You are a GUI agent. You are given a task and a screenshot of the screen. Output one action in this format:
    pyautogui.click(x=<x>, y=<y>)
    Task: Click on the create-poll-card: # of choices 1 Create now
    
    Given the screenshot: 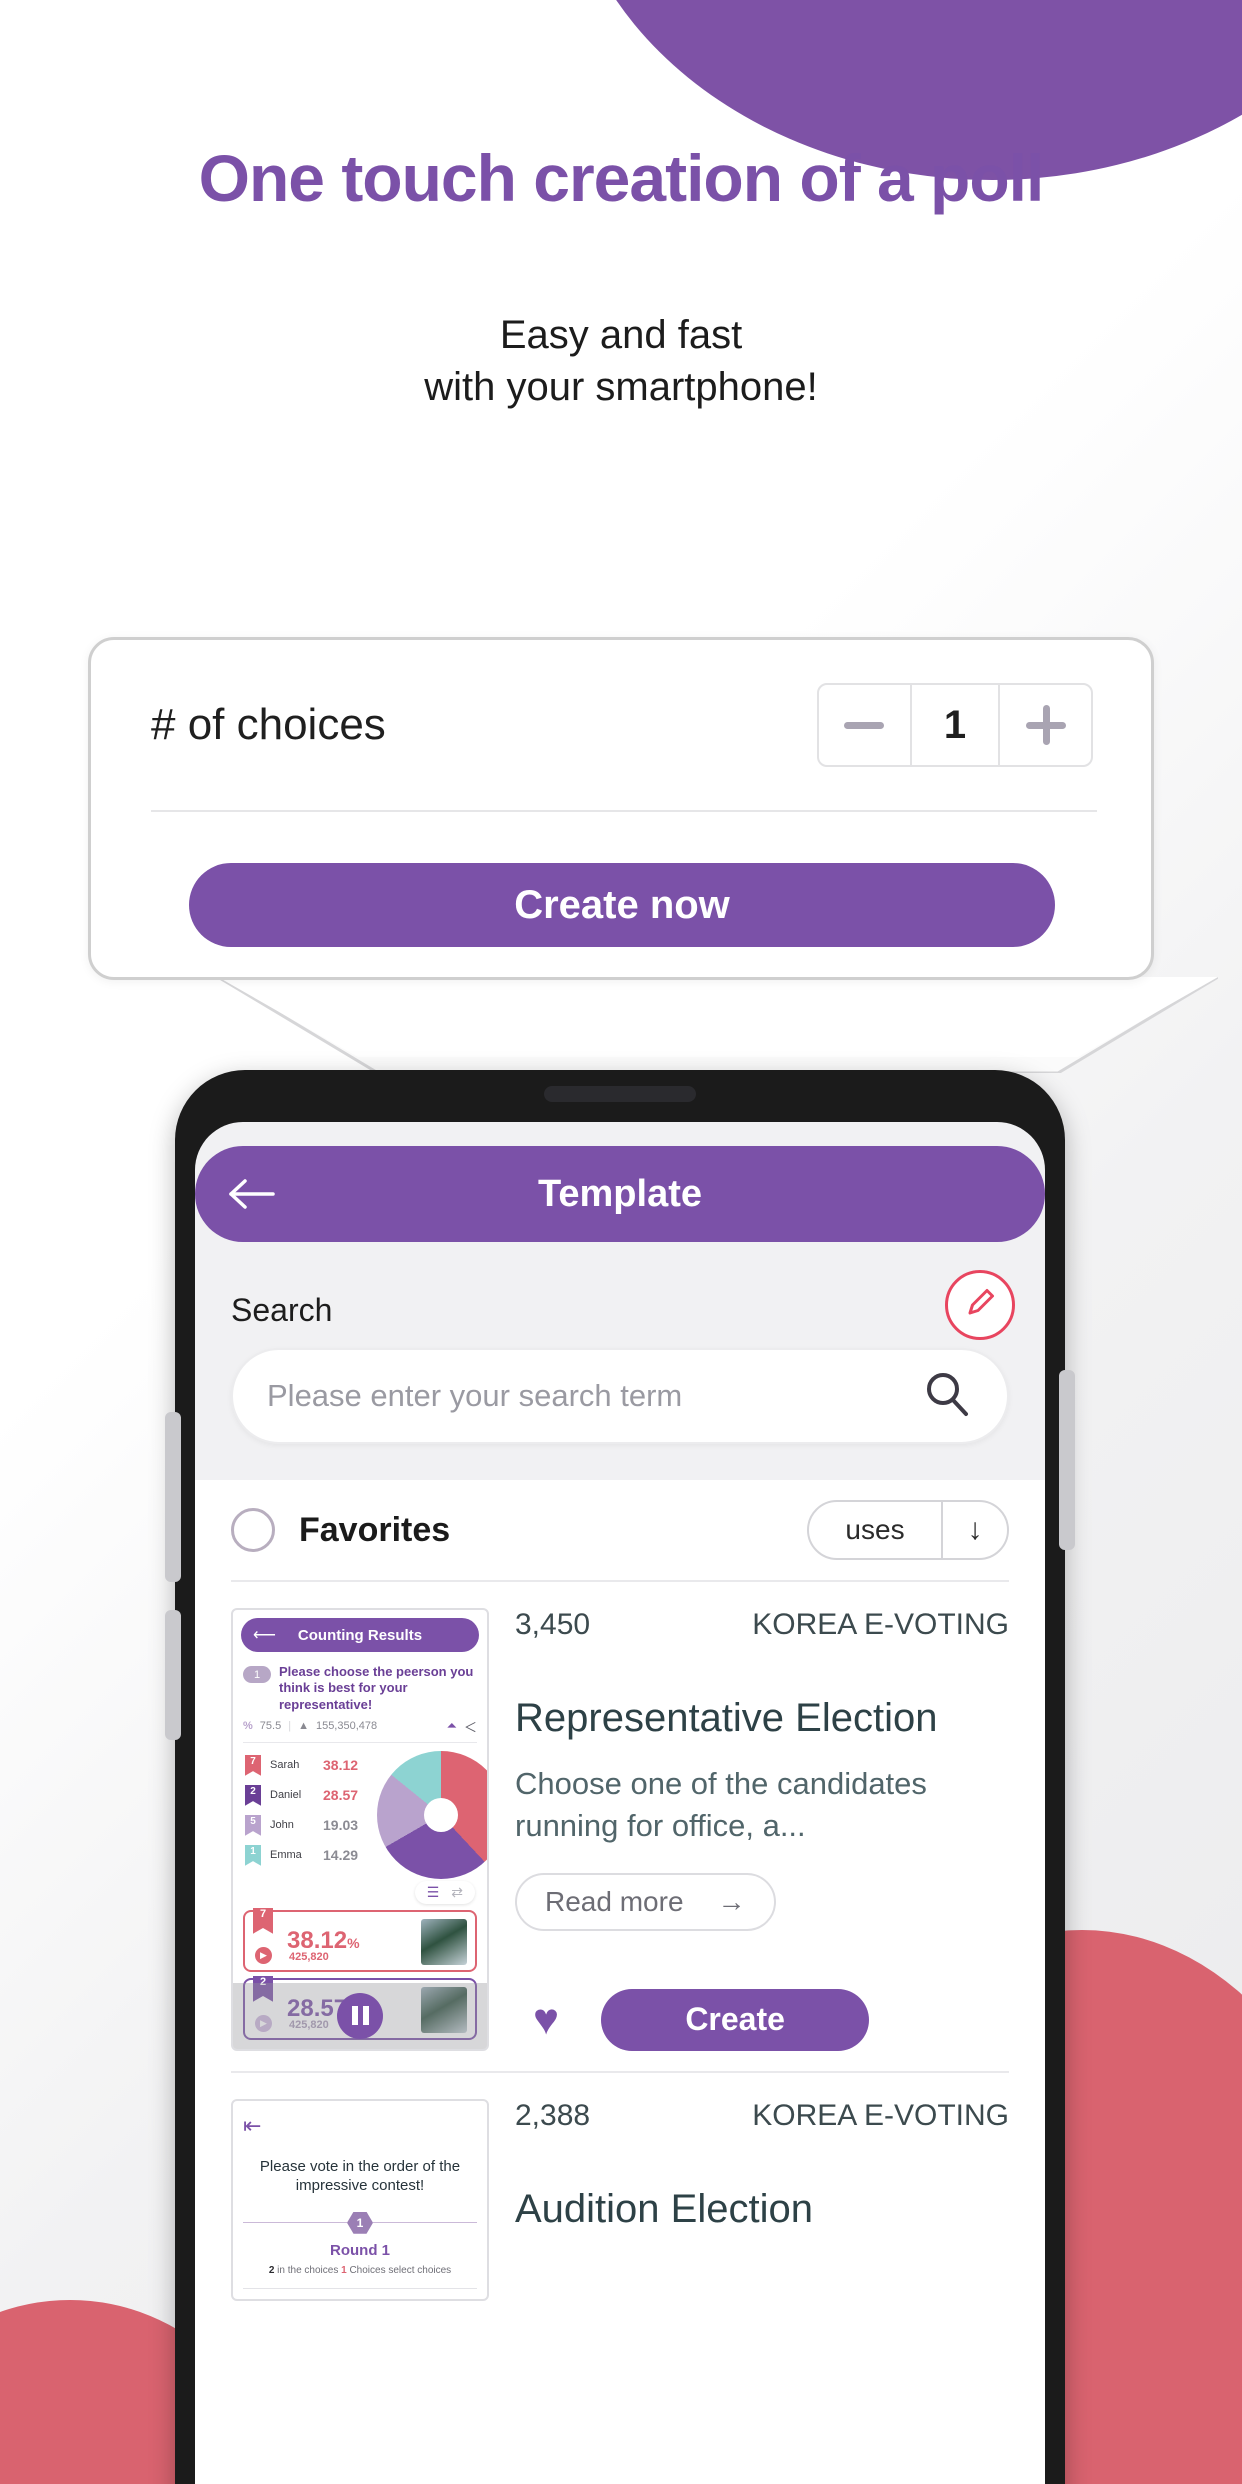 What is the action you would take?
    pyautogui.click(x=621, y=808)
    